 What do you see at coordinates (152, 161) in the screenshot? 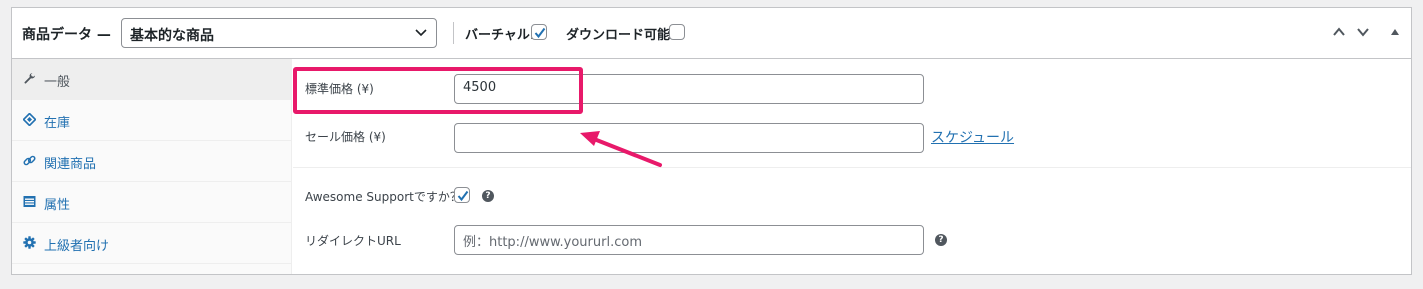
I see `tab-linked-products: 関連商品` at bounding box center [152, 161].